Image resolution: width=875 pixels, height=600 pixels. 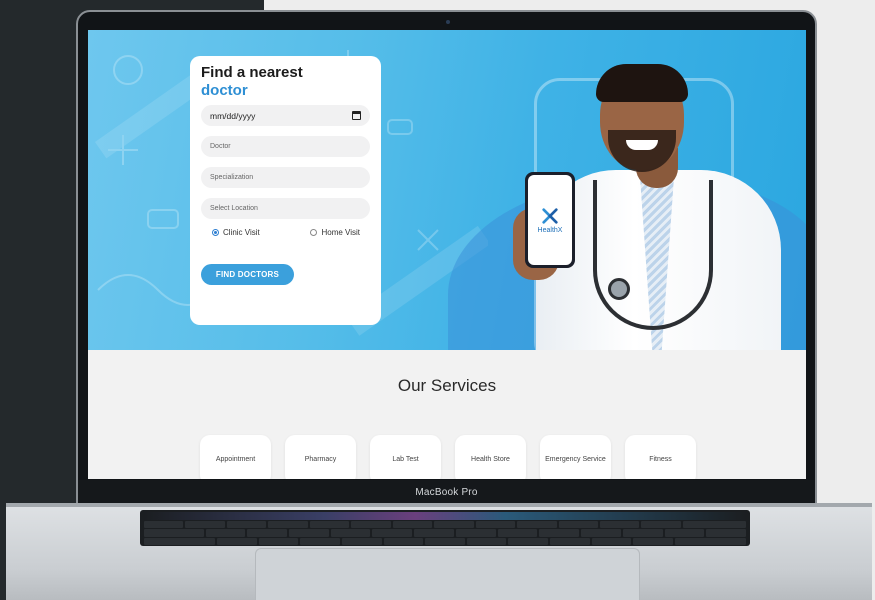 I want to click on service-tile-lab-test: Lab Test, so click(x=405, y=457).